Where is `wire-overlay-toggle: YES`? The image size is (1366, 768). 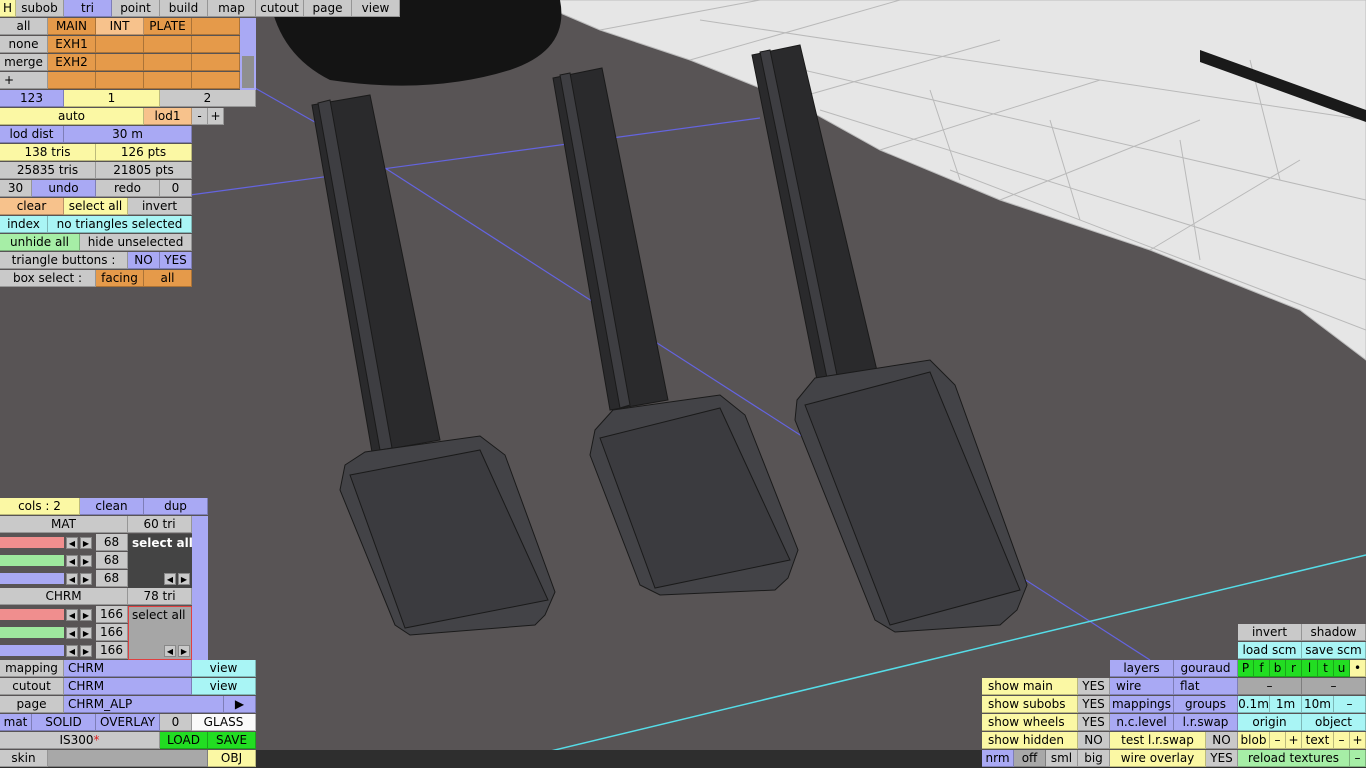
wire-overlay-toggle: YES is located at coordinates (1222, 758).